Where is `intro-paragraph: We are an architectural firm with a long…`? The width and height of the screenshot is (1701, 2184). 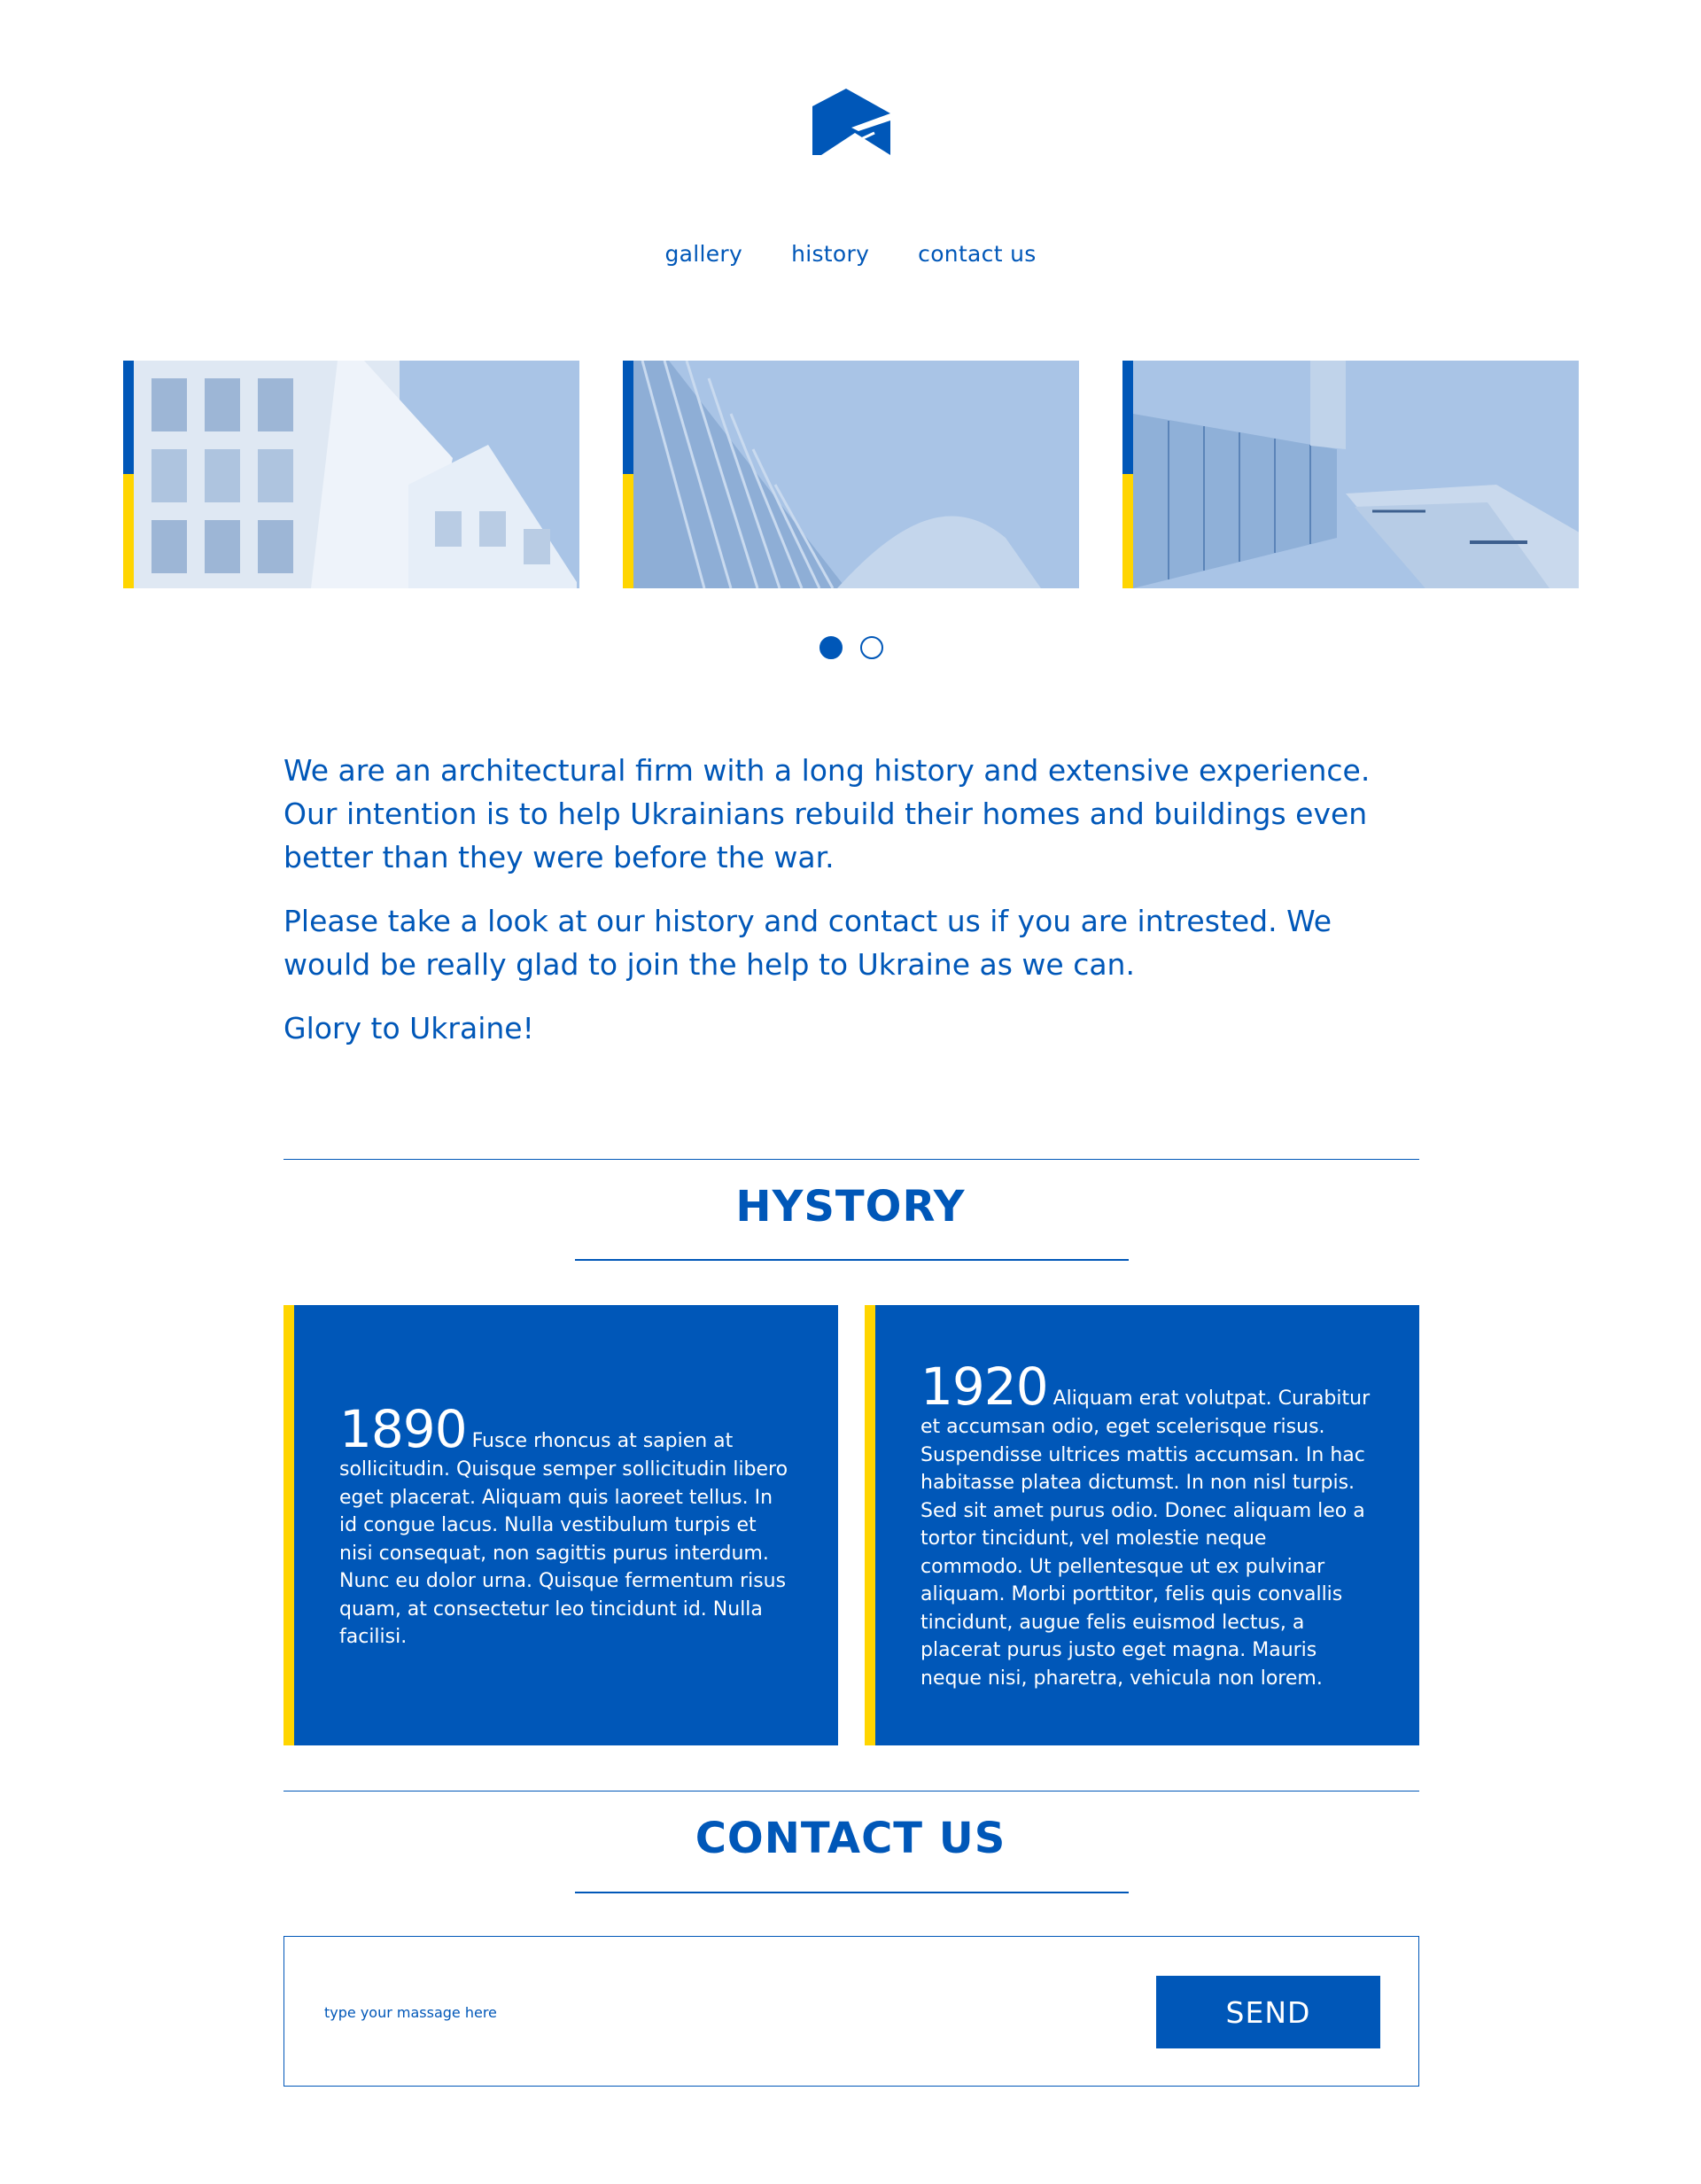 intro-paragraph: We are an architectural firm with a long… is located at coordinates (827, 813).